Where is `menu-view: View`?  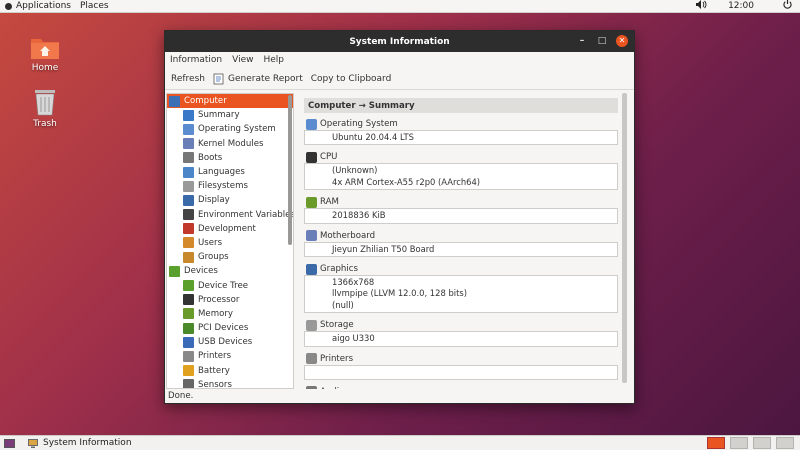
menu-view: View is located at coordinates (242, 60).